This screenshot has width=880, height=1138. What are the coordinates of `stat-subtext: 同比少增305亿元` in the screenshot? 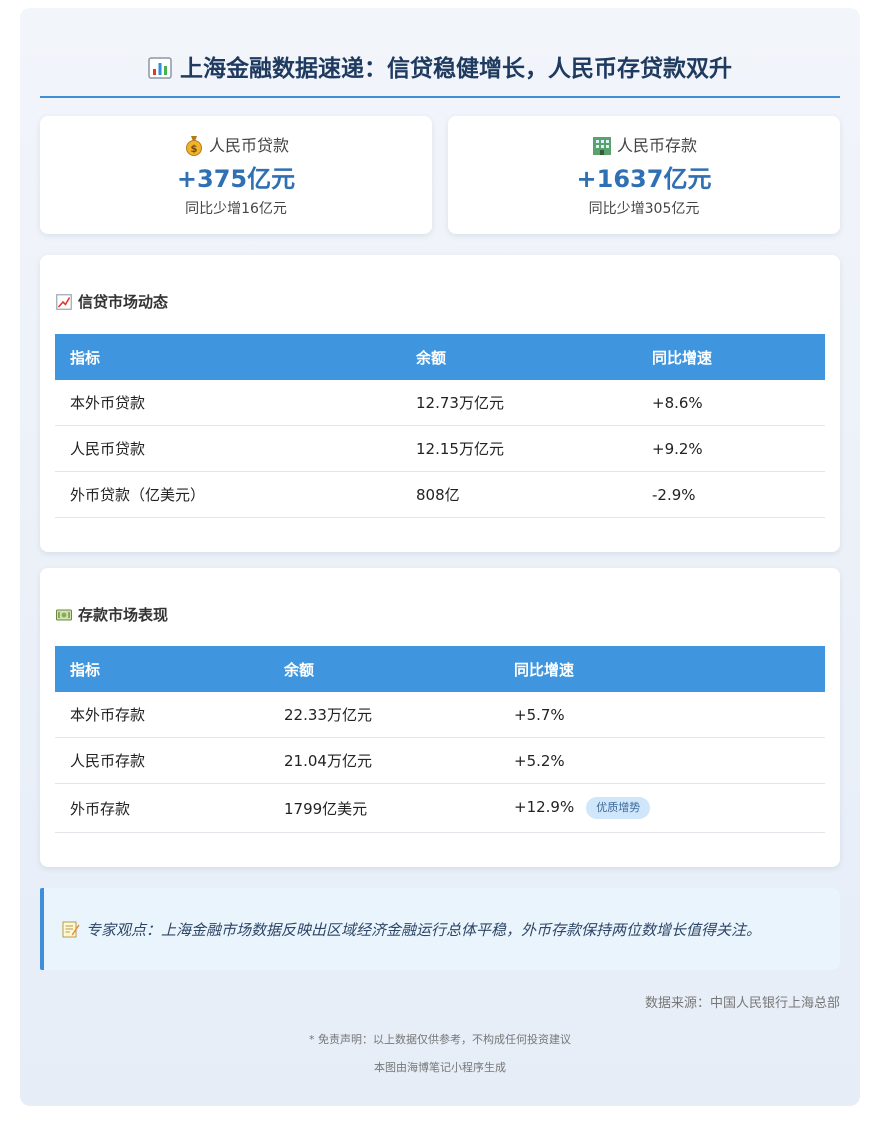 It's located at (644, 209).